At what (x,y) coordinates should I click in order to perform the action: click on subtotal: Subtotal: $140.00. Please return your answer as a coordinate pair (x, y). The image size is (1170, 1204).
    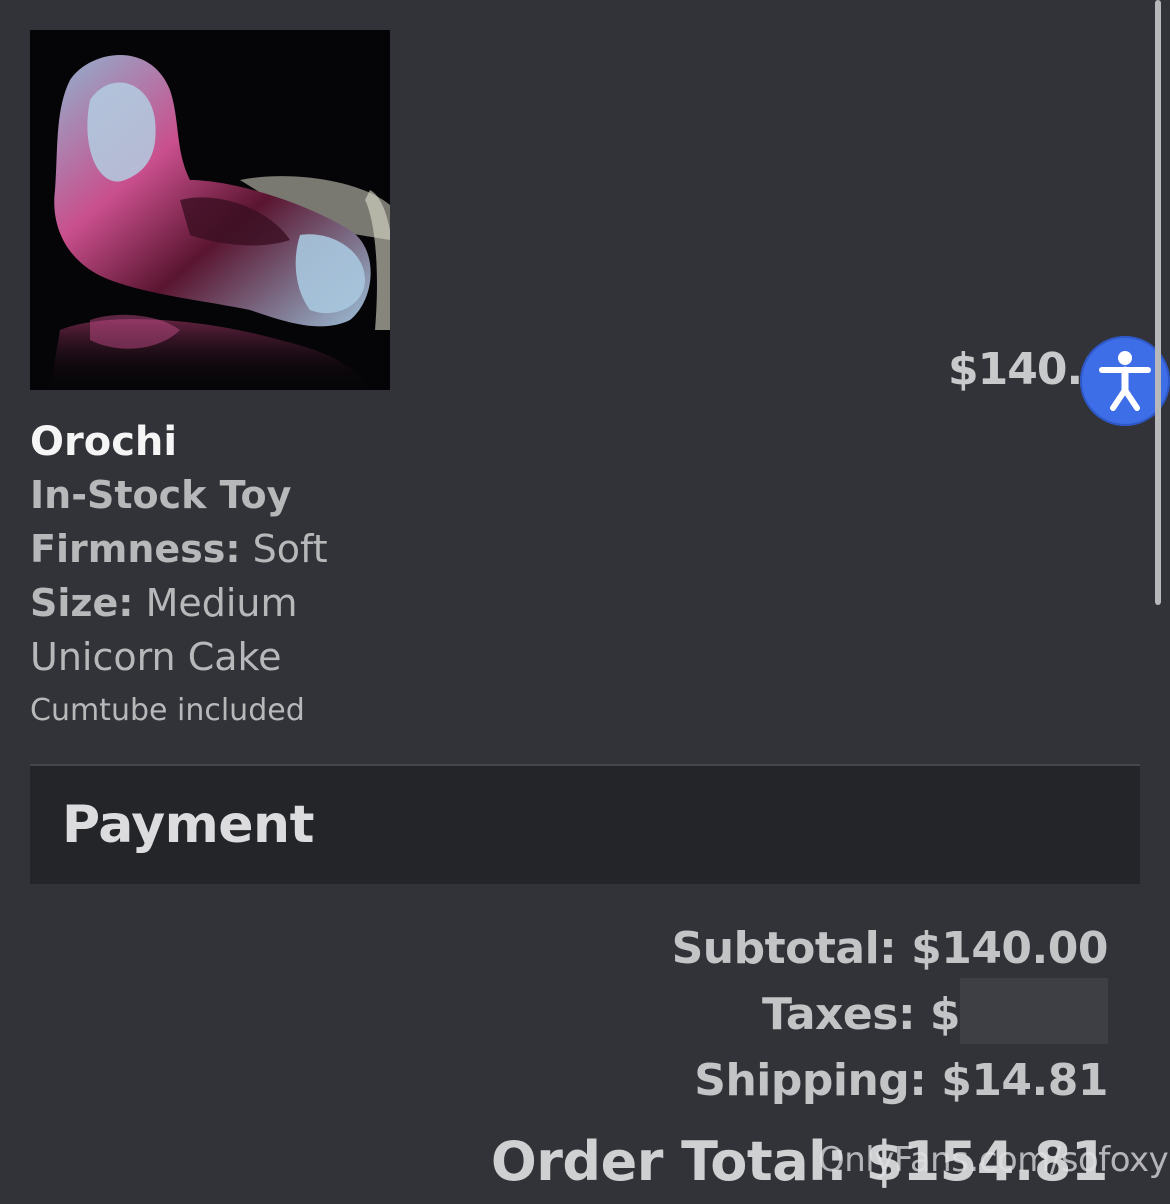
    Looking at the image, I should click on (890, 948).